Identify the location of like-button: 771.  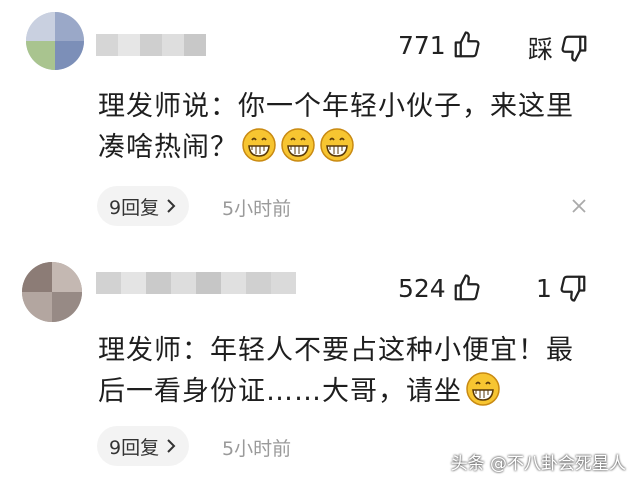
(440, 45).